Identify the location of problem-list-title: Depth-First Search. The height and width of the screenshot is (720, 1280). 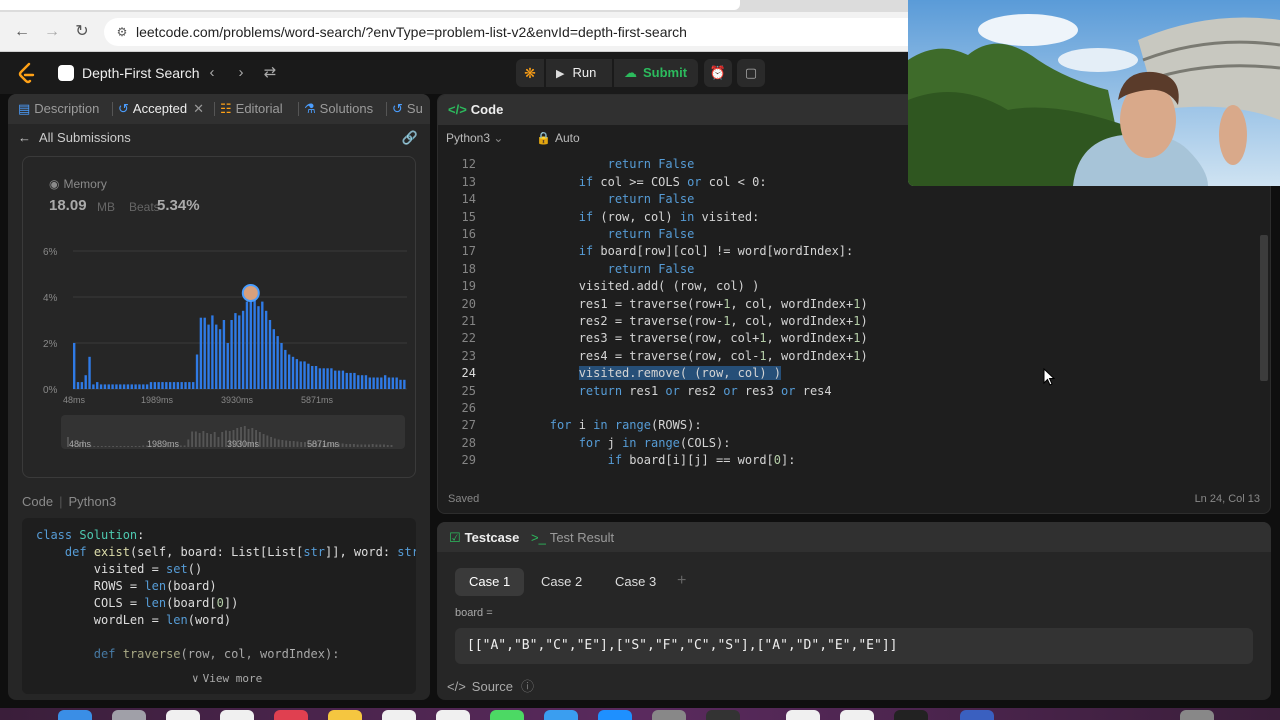
(140, 73).